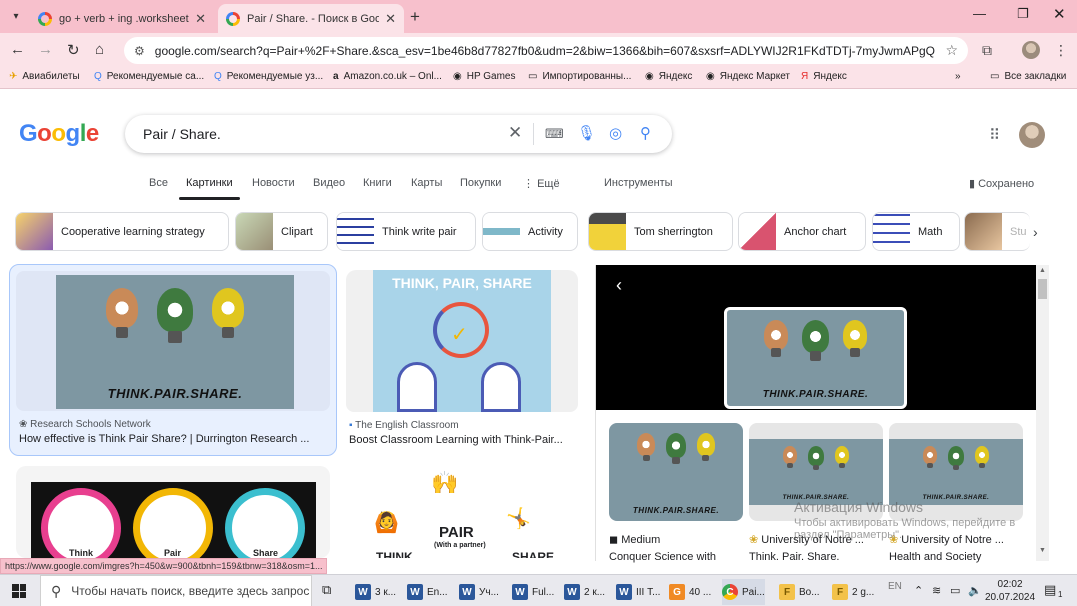 Image resolution: width=1077 pixels, height=606 pixels. Describe the element at coordinates (676, 557) in the screenshot. I see `related-title: Conquer Science with` at that location.